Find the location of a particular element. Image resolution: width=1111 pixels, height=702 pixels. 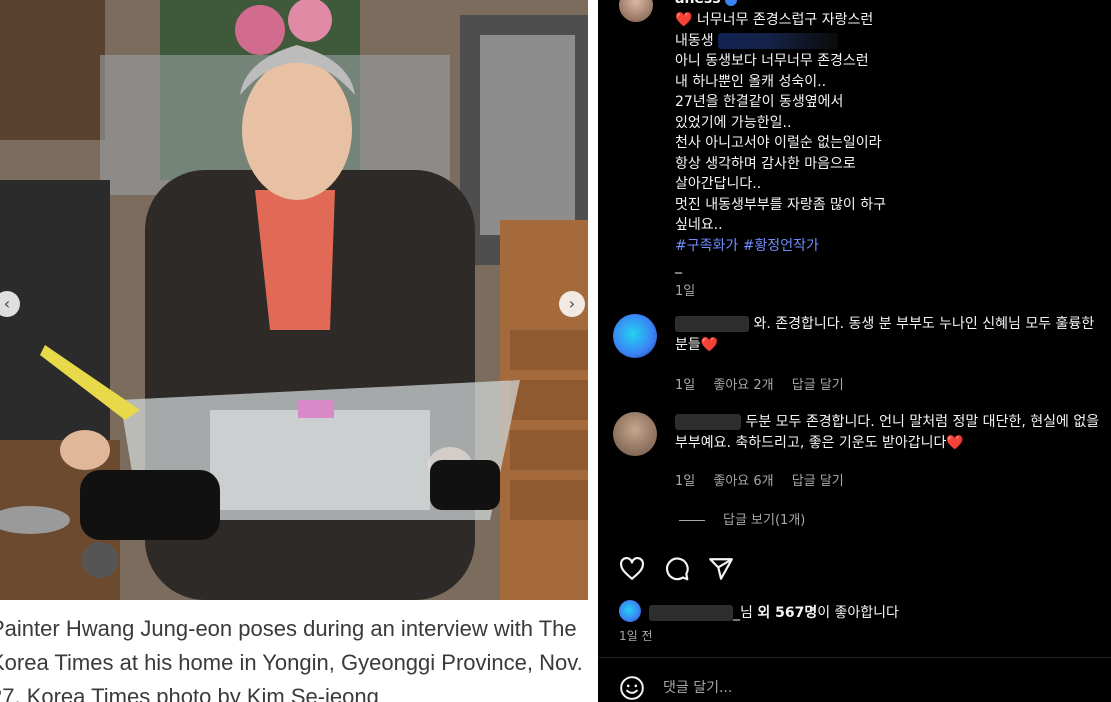

view-replies-button: 답글 보기(1개) is located at coordinates (742, 518).